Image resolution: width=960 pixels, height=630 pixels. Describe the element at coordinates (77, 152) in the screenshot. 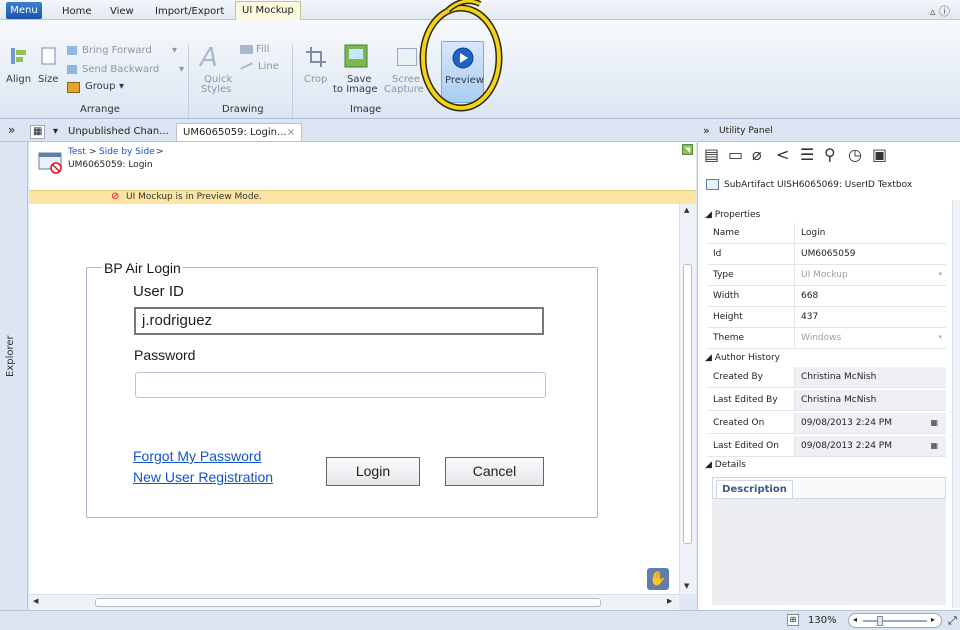

I see `breadcrumb-test: Test` at that location.